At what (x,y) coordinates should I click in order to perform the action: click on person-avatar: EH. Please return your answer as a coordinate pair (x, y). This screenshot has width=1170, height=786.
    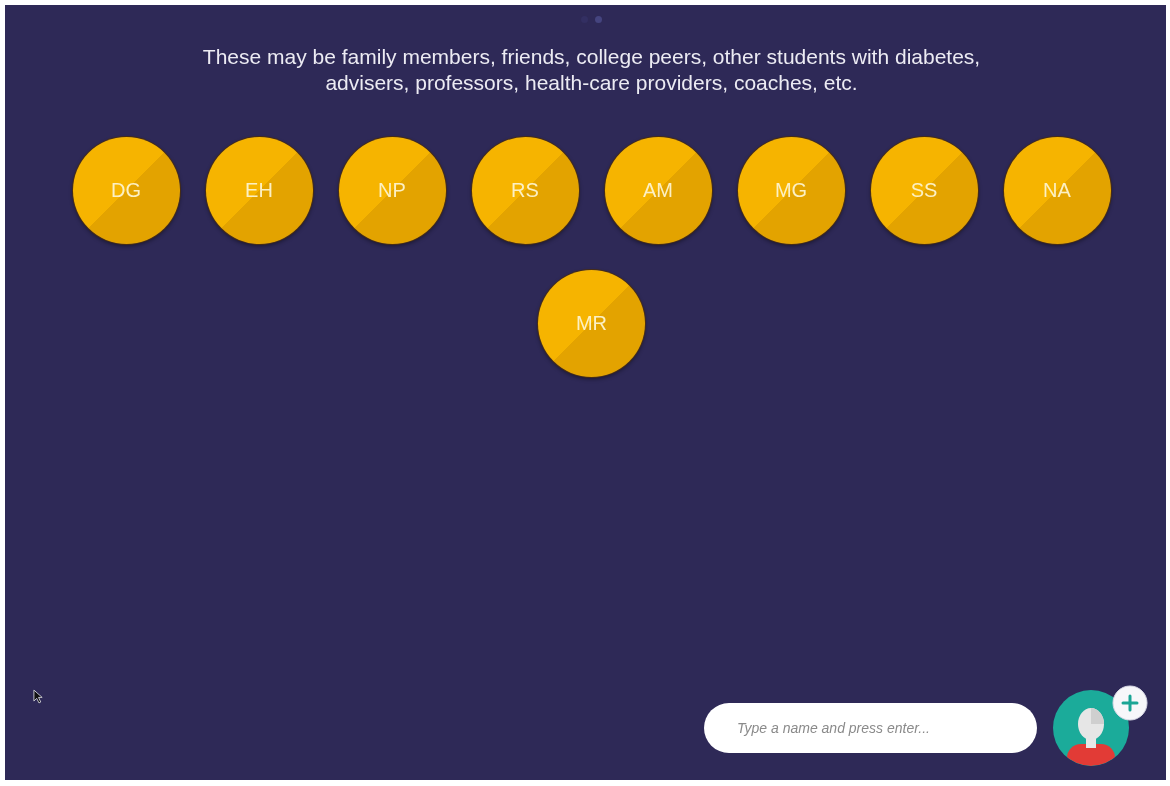
    Looking at the image, I should click on (259, 190).